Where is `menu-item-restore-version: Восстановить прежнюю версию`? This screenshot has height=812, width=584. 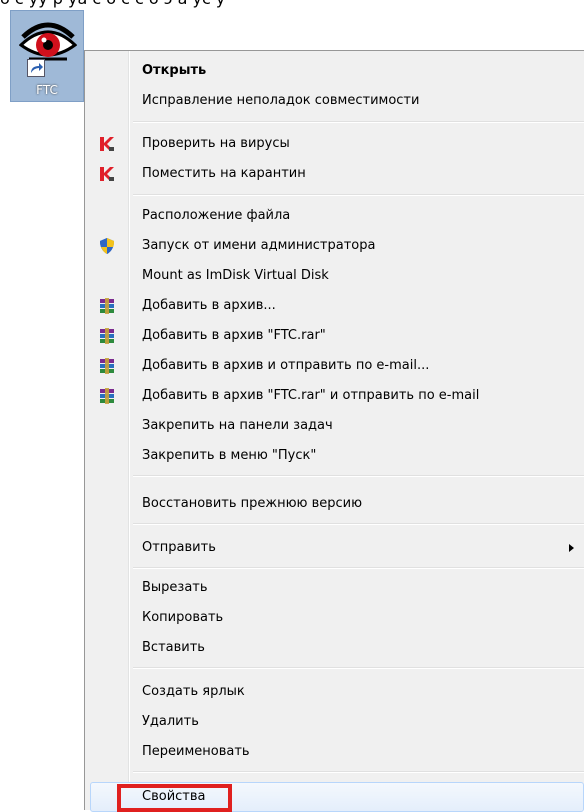 menu-item-restore-version: Восстановить прежнюю версию is located at coordinates (334, 504).